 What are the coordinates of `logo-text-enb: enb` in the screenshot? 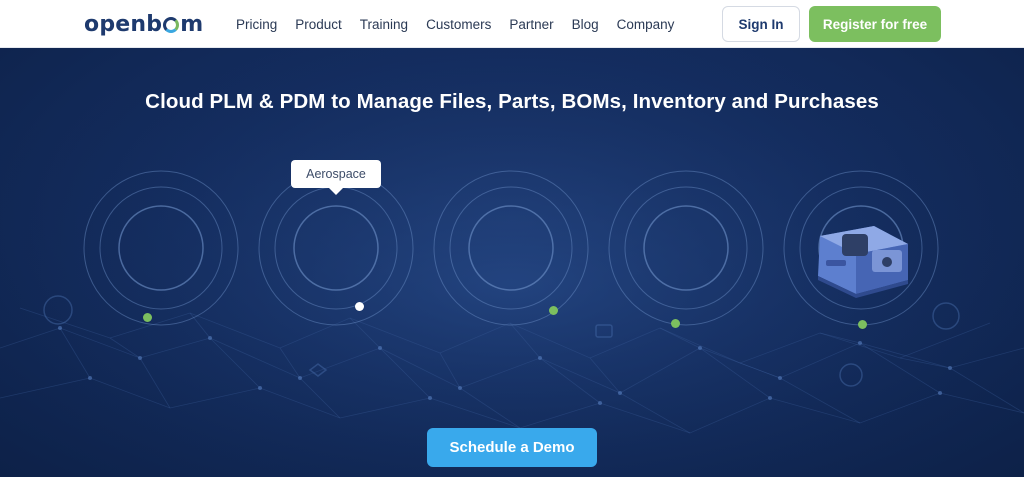 It's located at (139, 24).